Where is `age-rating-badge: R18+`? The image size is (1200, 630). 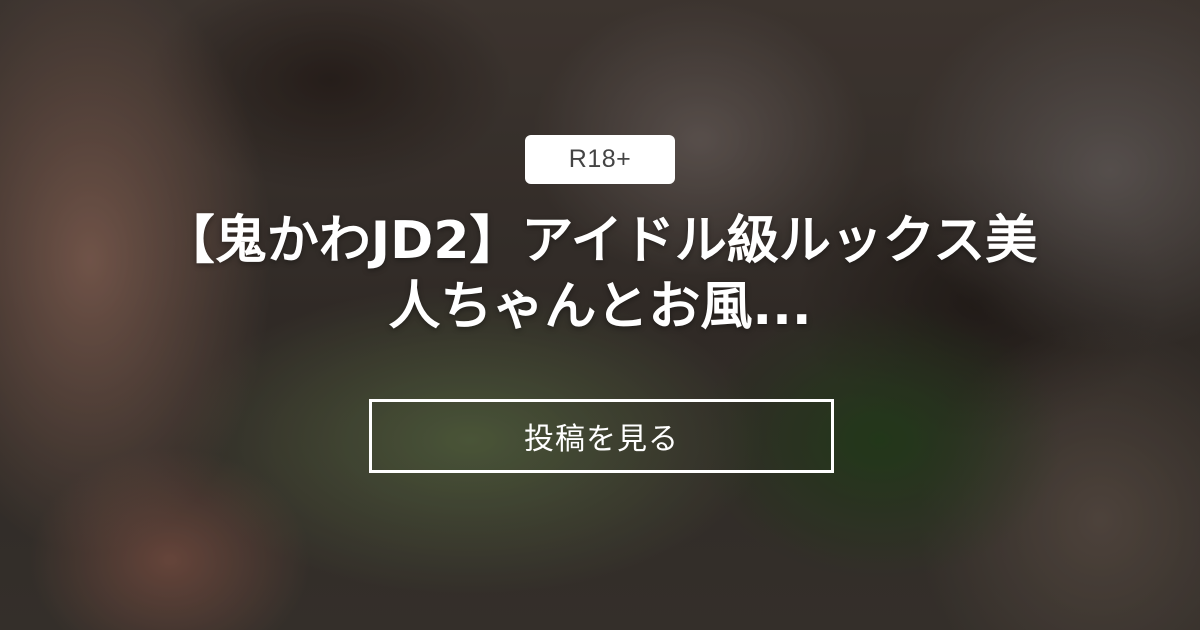
age-rating-badge: R18+ is located at coordinates (600, 159).